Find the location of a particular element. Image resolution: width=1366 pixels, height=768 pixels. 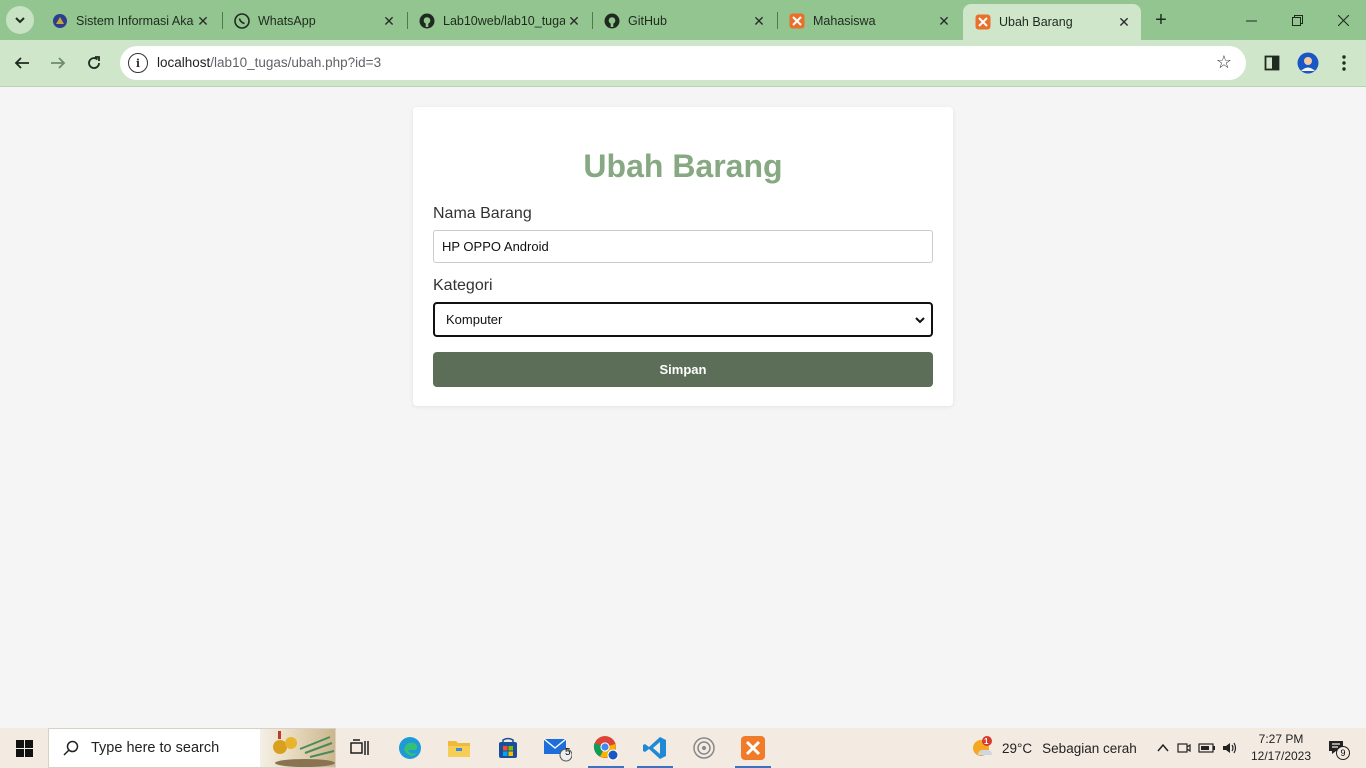

profile-avatar-icon is located at coordinates (1308, 63).